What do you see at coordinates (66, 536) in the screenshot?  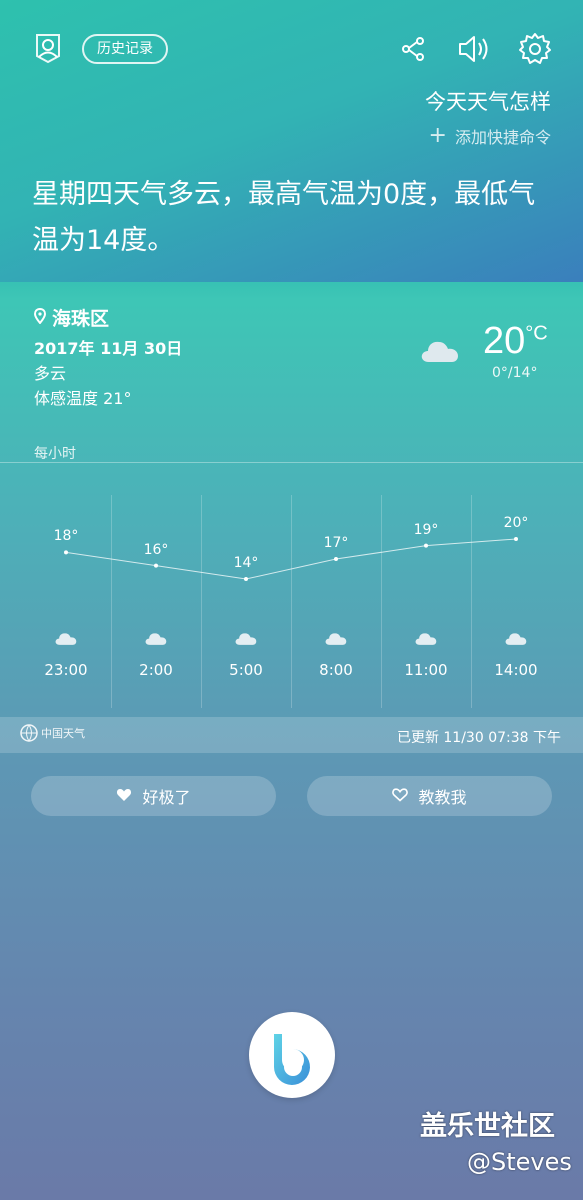 I see `hour-temp: 18°` at bounding box center [66, 536].